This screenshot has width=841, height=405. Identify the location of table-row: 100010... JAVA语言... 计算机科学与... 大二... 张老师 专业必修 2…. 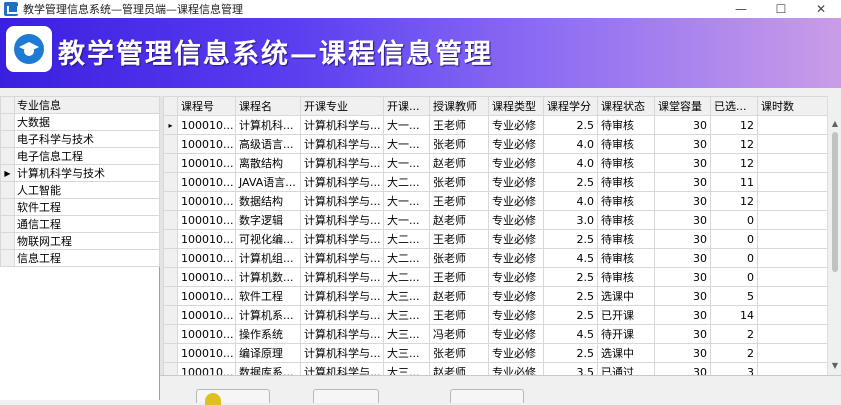
(495, 182).